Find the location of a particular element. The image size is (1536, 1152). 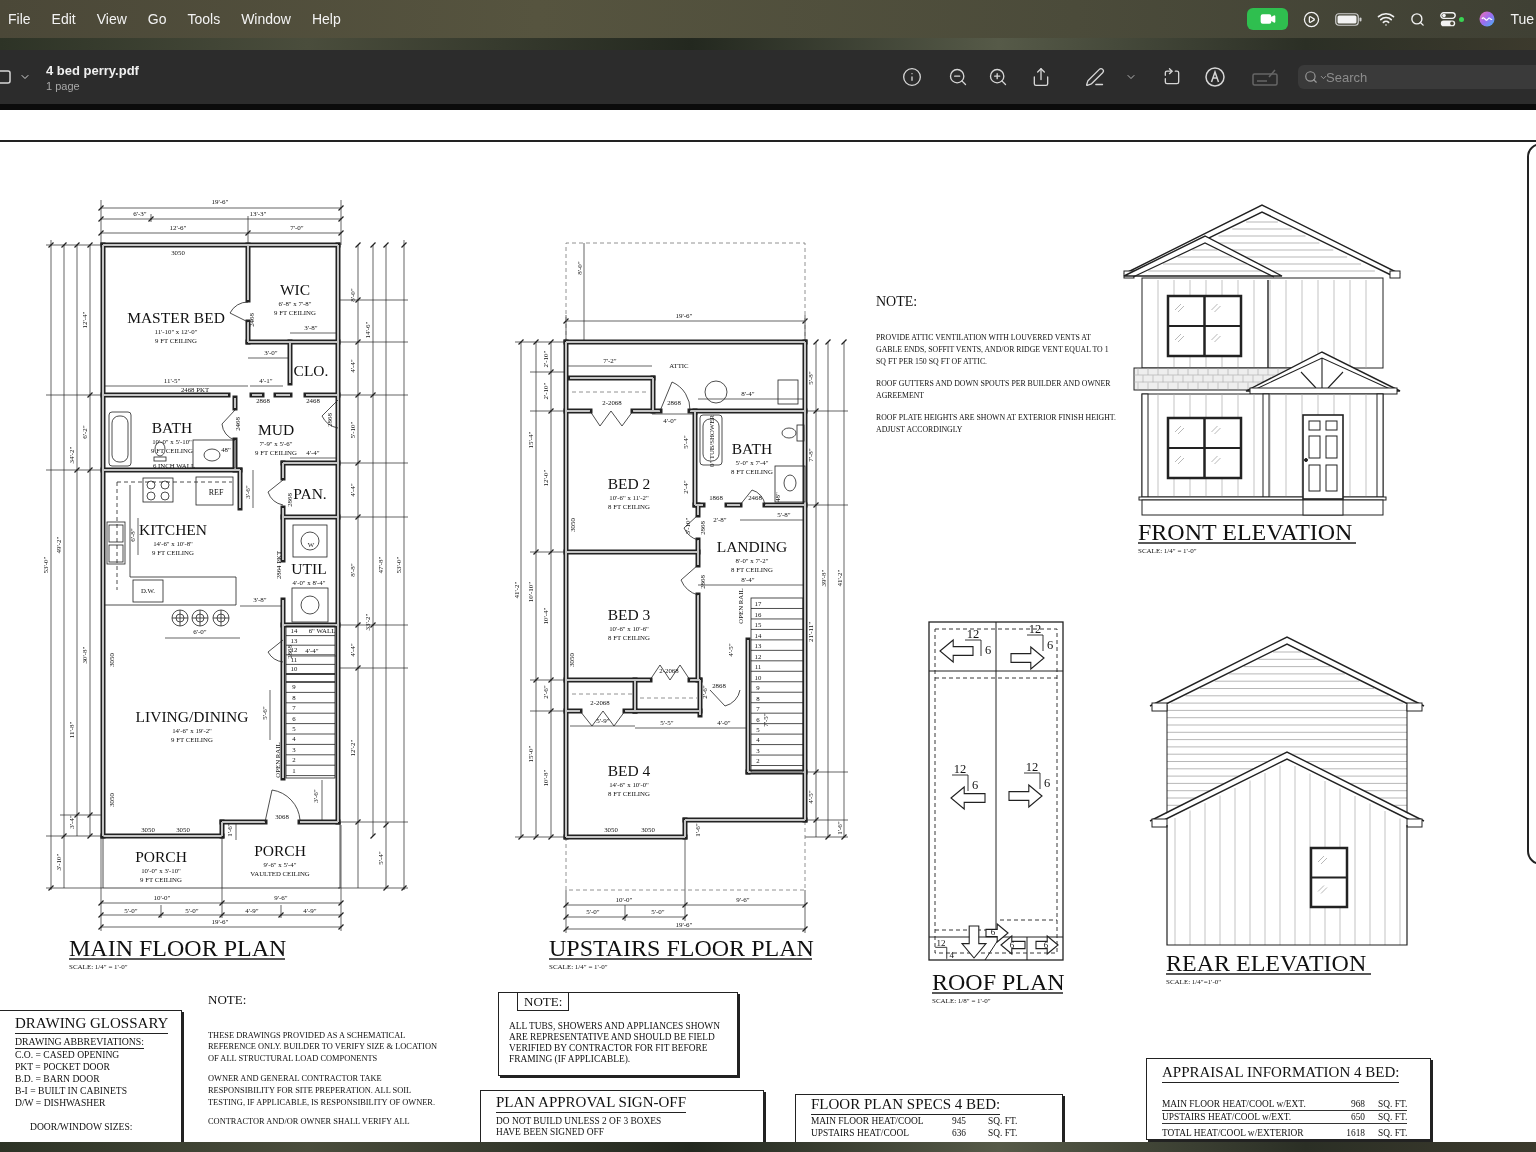

approval-text: DO NOT BUILD UNLESS 2 OF 3 BOXES HAVE BEEN SIGNED OFF is located at coordinates (579, 1126).